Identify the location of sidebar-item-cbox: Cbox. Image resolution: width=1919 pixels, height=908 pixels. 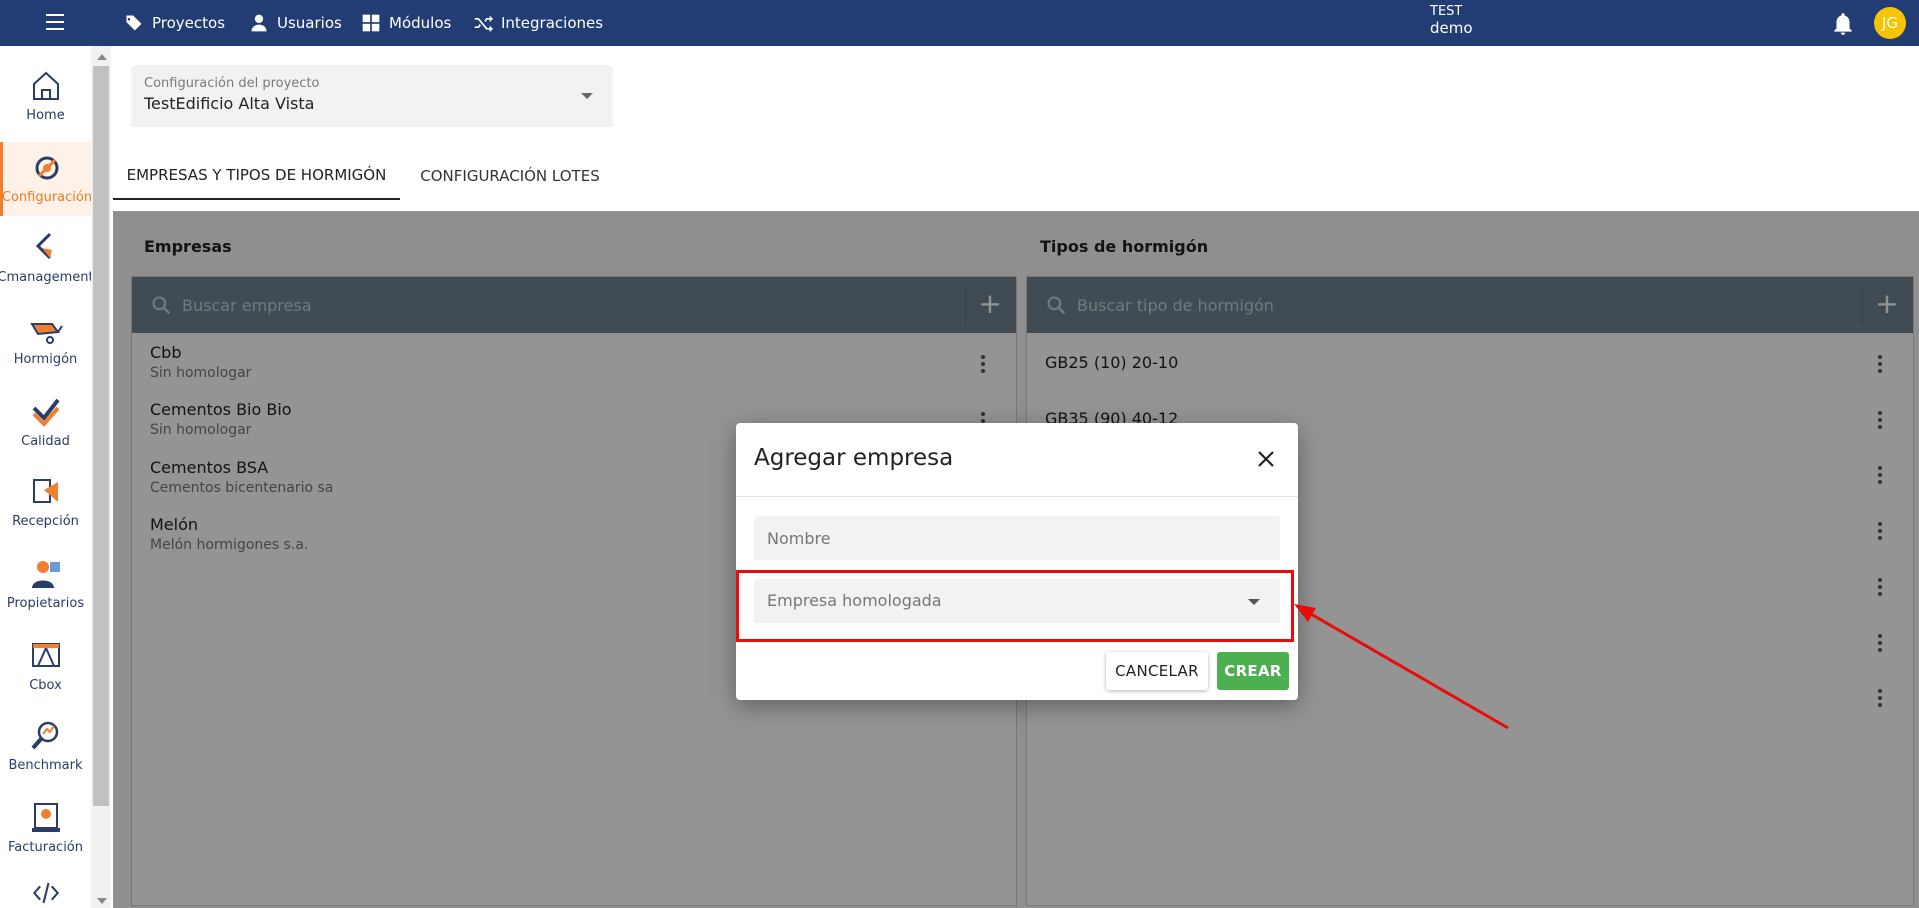
(45, 667).